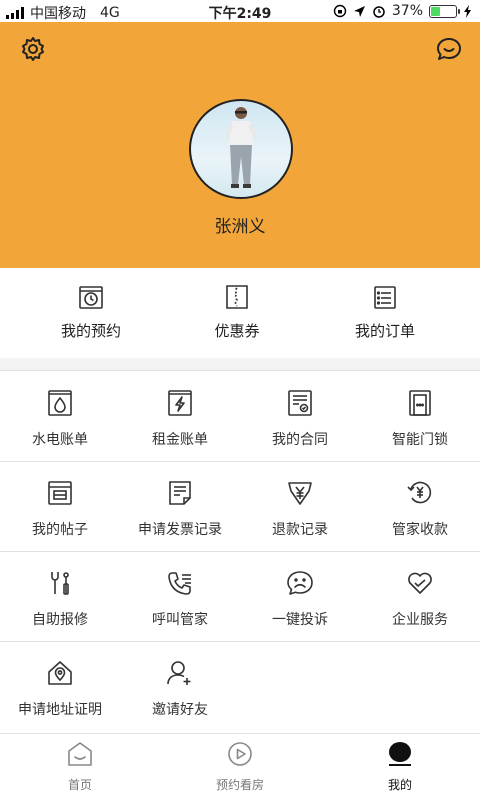 The height and width of the screenshot is (801, 480). I want to click on service-label: 申请地址证明, so click(60, 710).